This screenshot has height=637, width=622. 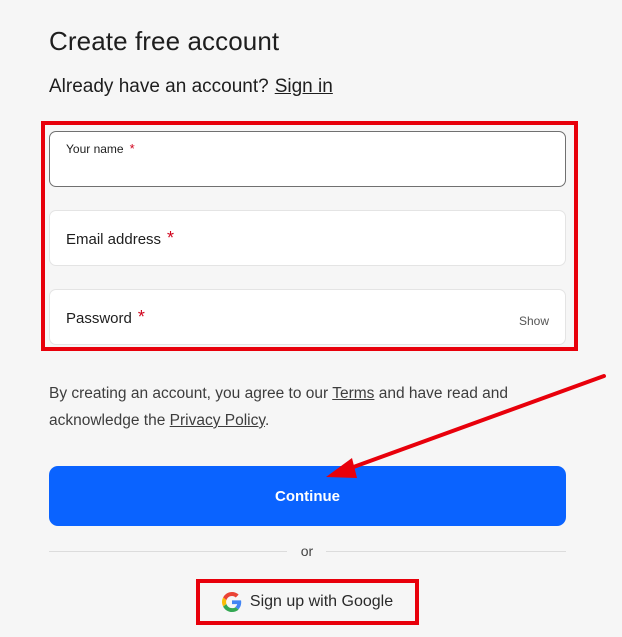 What do you see at coordinates (164, 41) in the screenshot?
I see `page-title: Create free account` at bounding box center [164, 41].